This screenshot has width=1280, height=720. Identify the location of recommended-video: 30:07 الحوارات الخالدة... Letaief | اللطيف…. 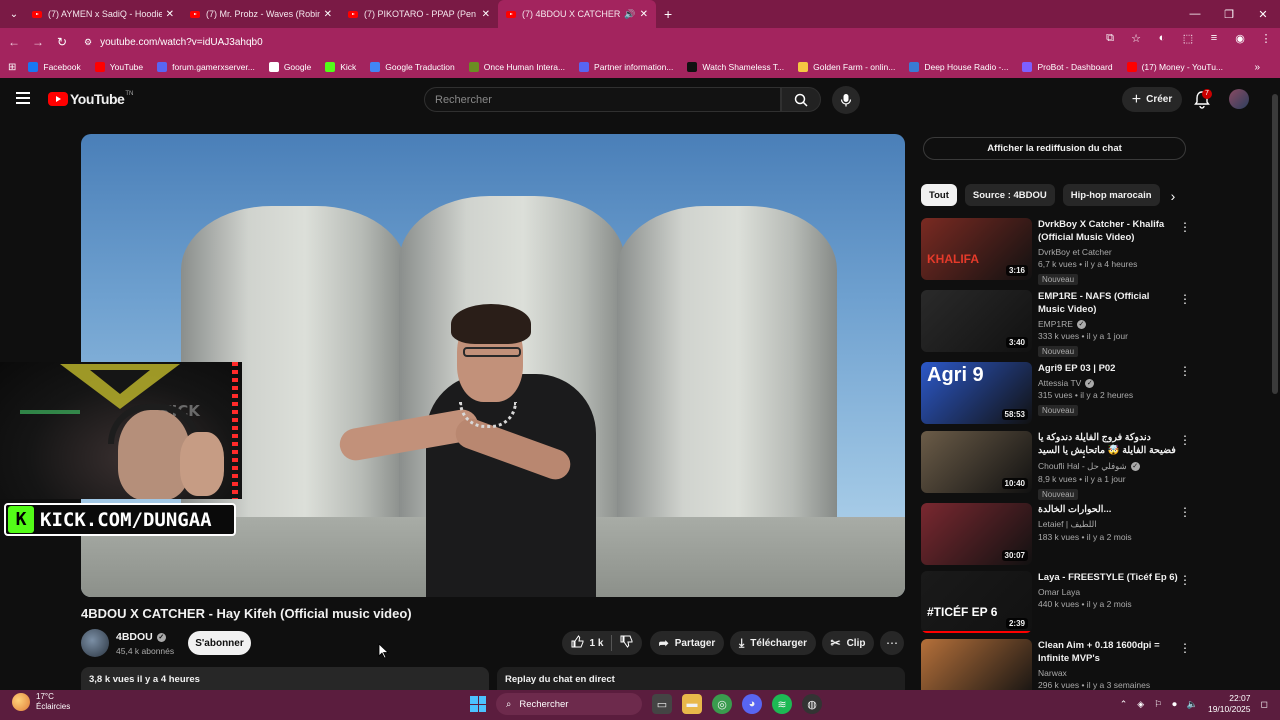
(1057, 535).